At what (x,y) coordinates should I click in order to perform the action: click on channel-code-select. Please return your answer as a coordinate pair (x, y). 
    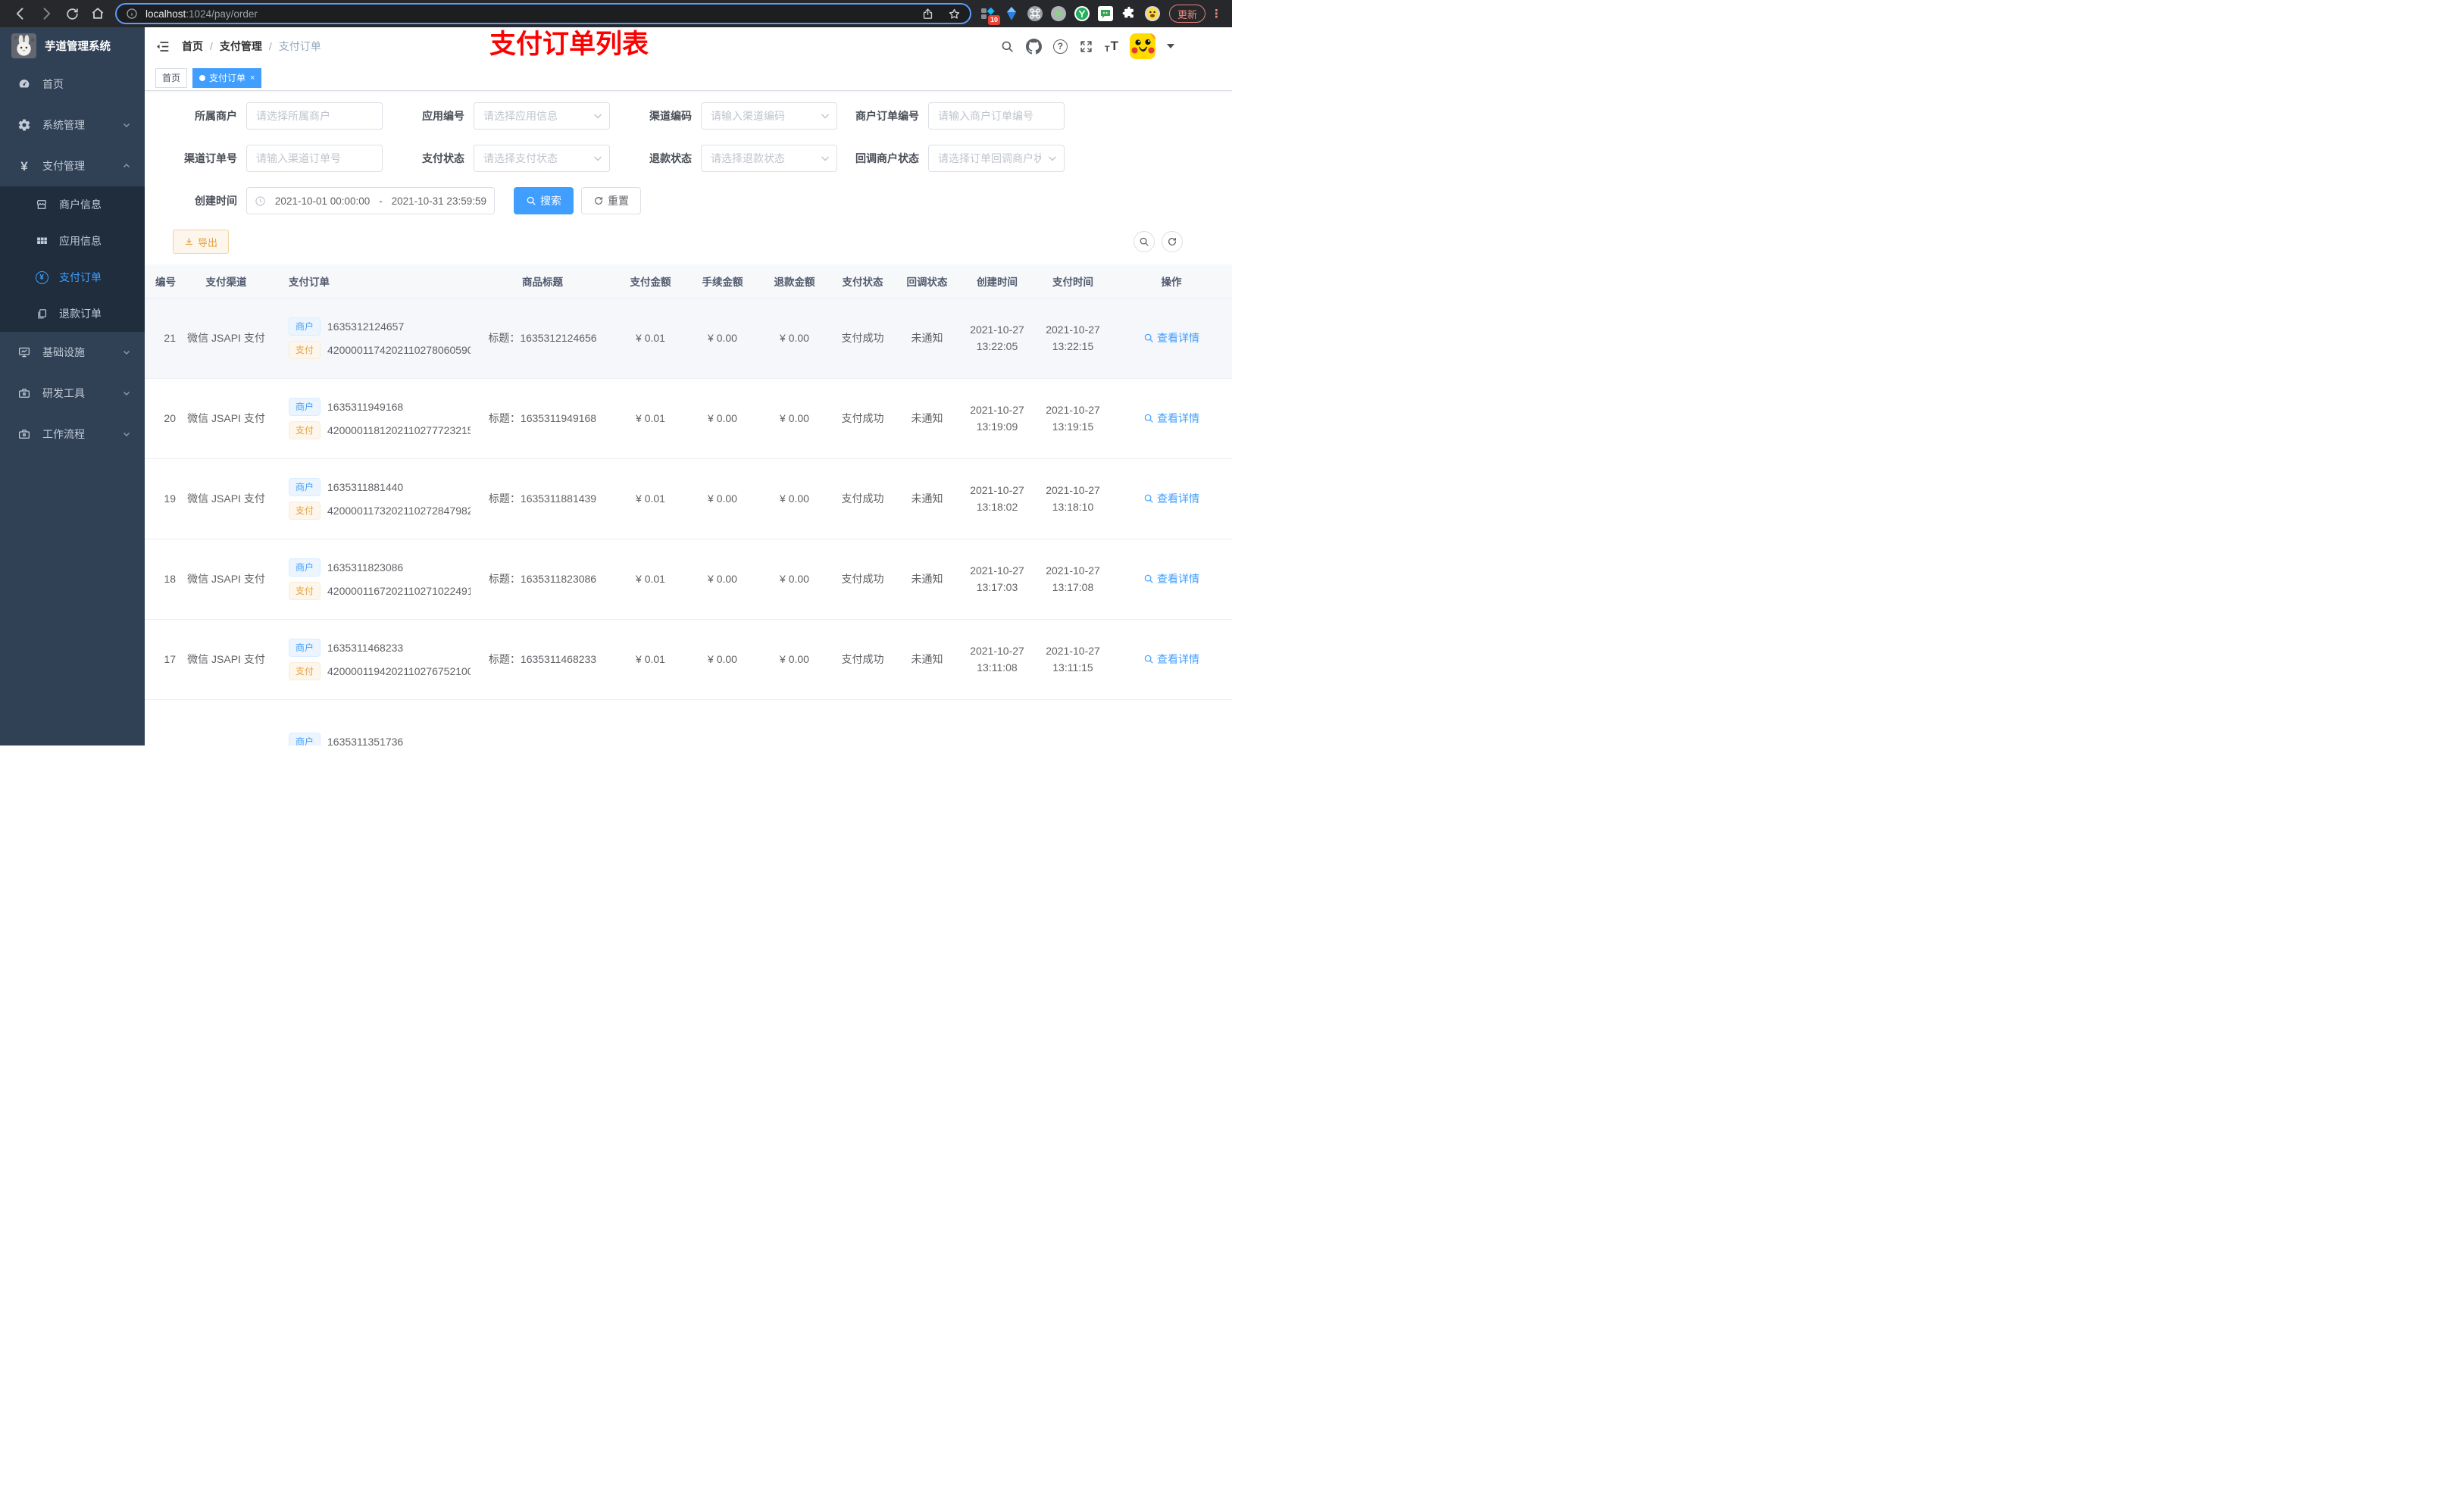
    Looking at the image, I should click on (769, 116).